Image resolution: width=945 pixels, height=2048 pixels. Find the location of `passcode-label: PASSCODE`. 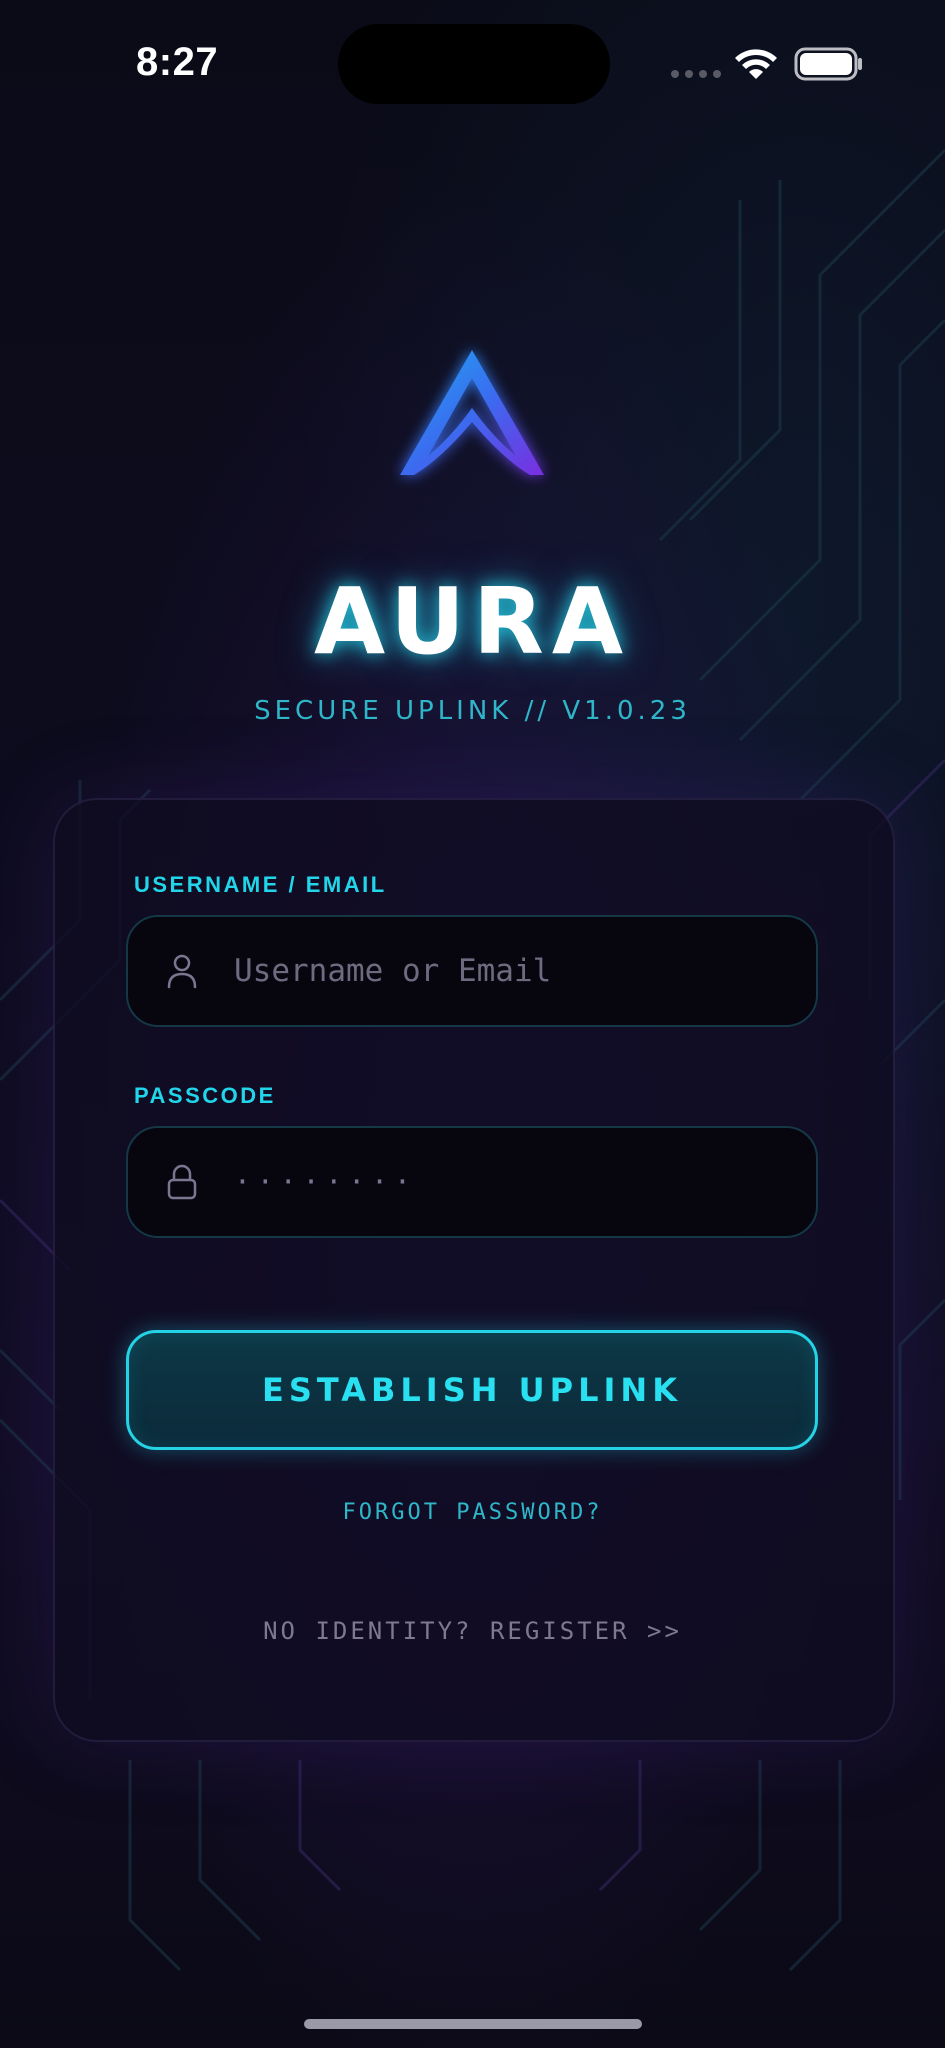

passcode-label: PASSCODE is located at coordinates (205, 1095).